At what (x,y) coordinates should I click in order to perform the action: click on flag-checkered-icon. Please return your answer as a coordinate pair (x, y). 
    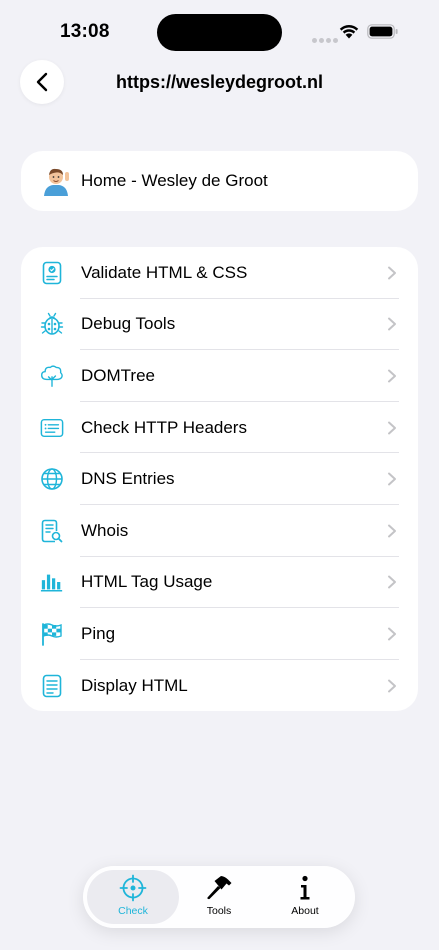
    Looking at the image, I should click on (52, 634).